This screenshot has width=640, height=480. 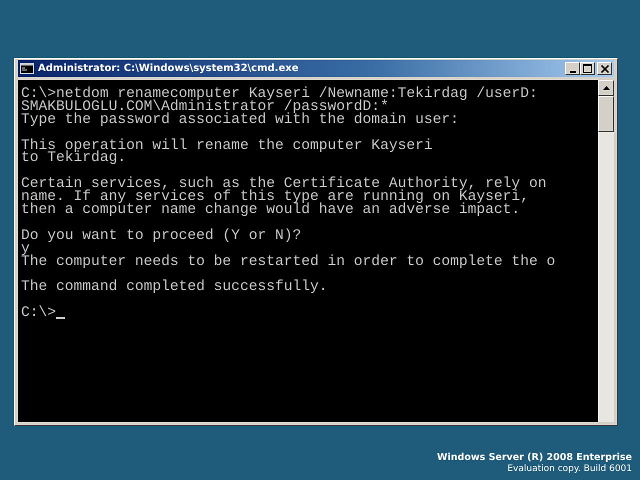 What do you see at coordinates (168, 68) in the screenshot?
I see `window-title: Administrator: C:\Windows\system32\cmd.exe` at bounding box center [168, 68].